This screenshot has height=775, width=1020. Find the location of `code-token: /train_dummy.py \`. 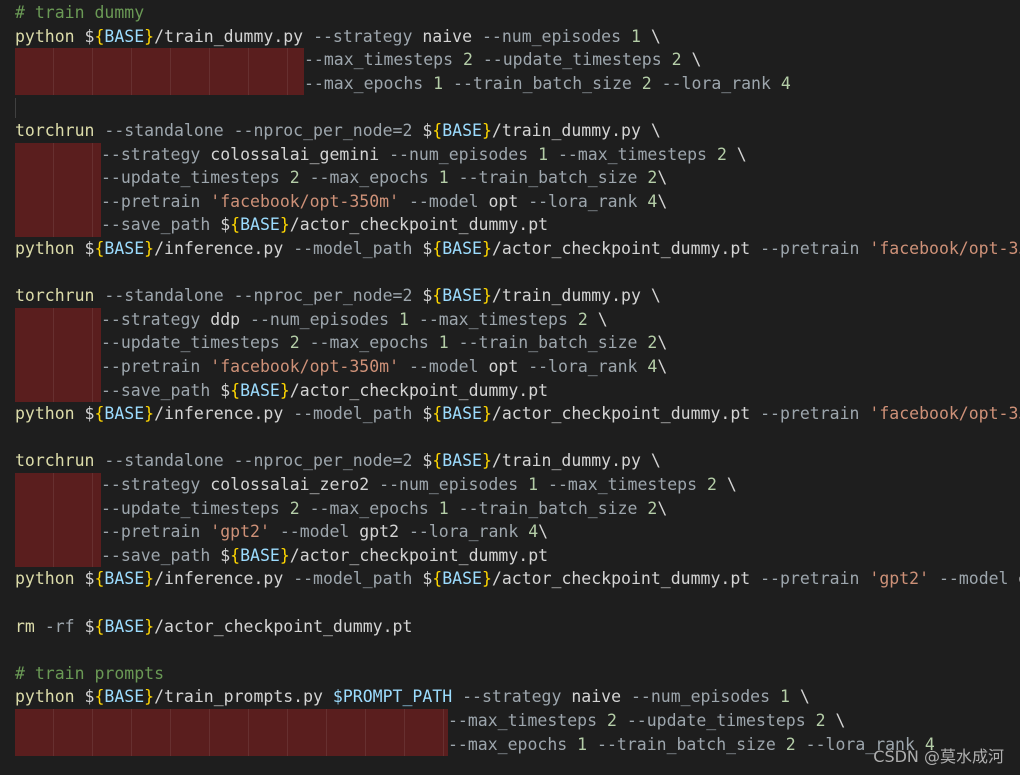

code-token: /train_dummy.py \ is located at coordinates (576, 296).